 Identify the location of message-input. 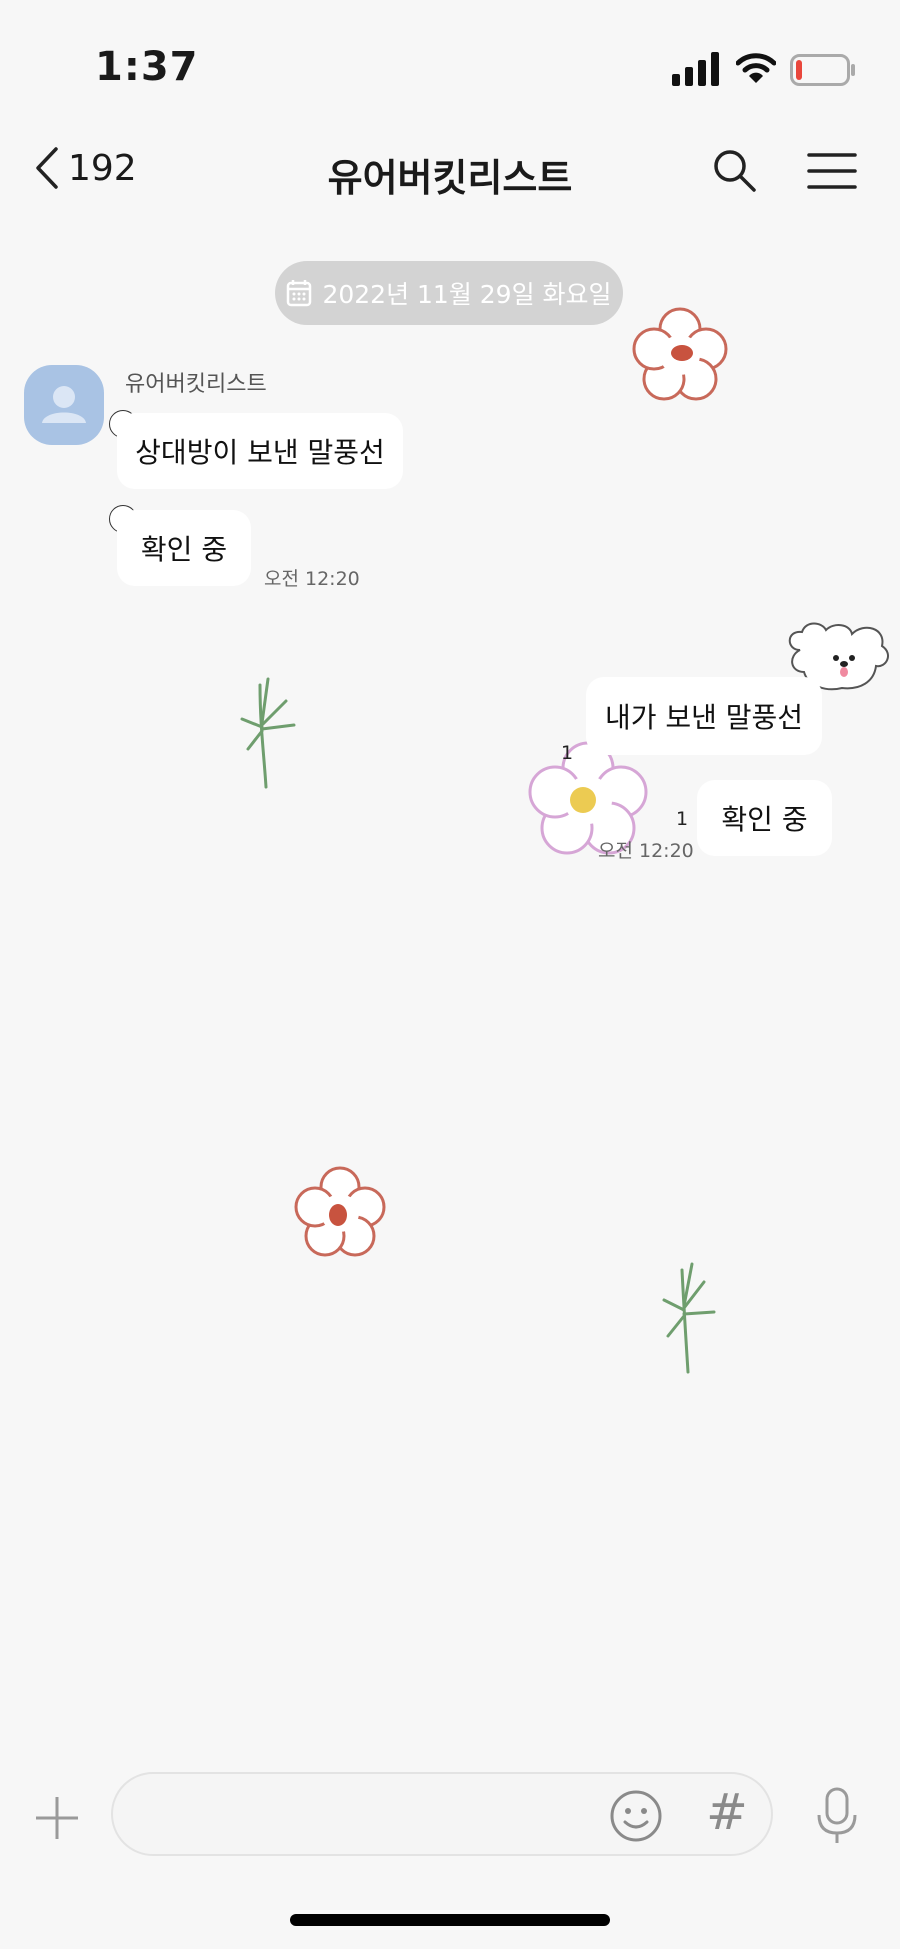
(442, 1814).